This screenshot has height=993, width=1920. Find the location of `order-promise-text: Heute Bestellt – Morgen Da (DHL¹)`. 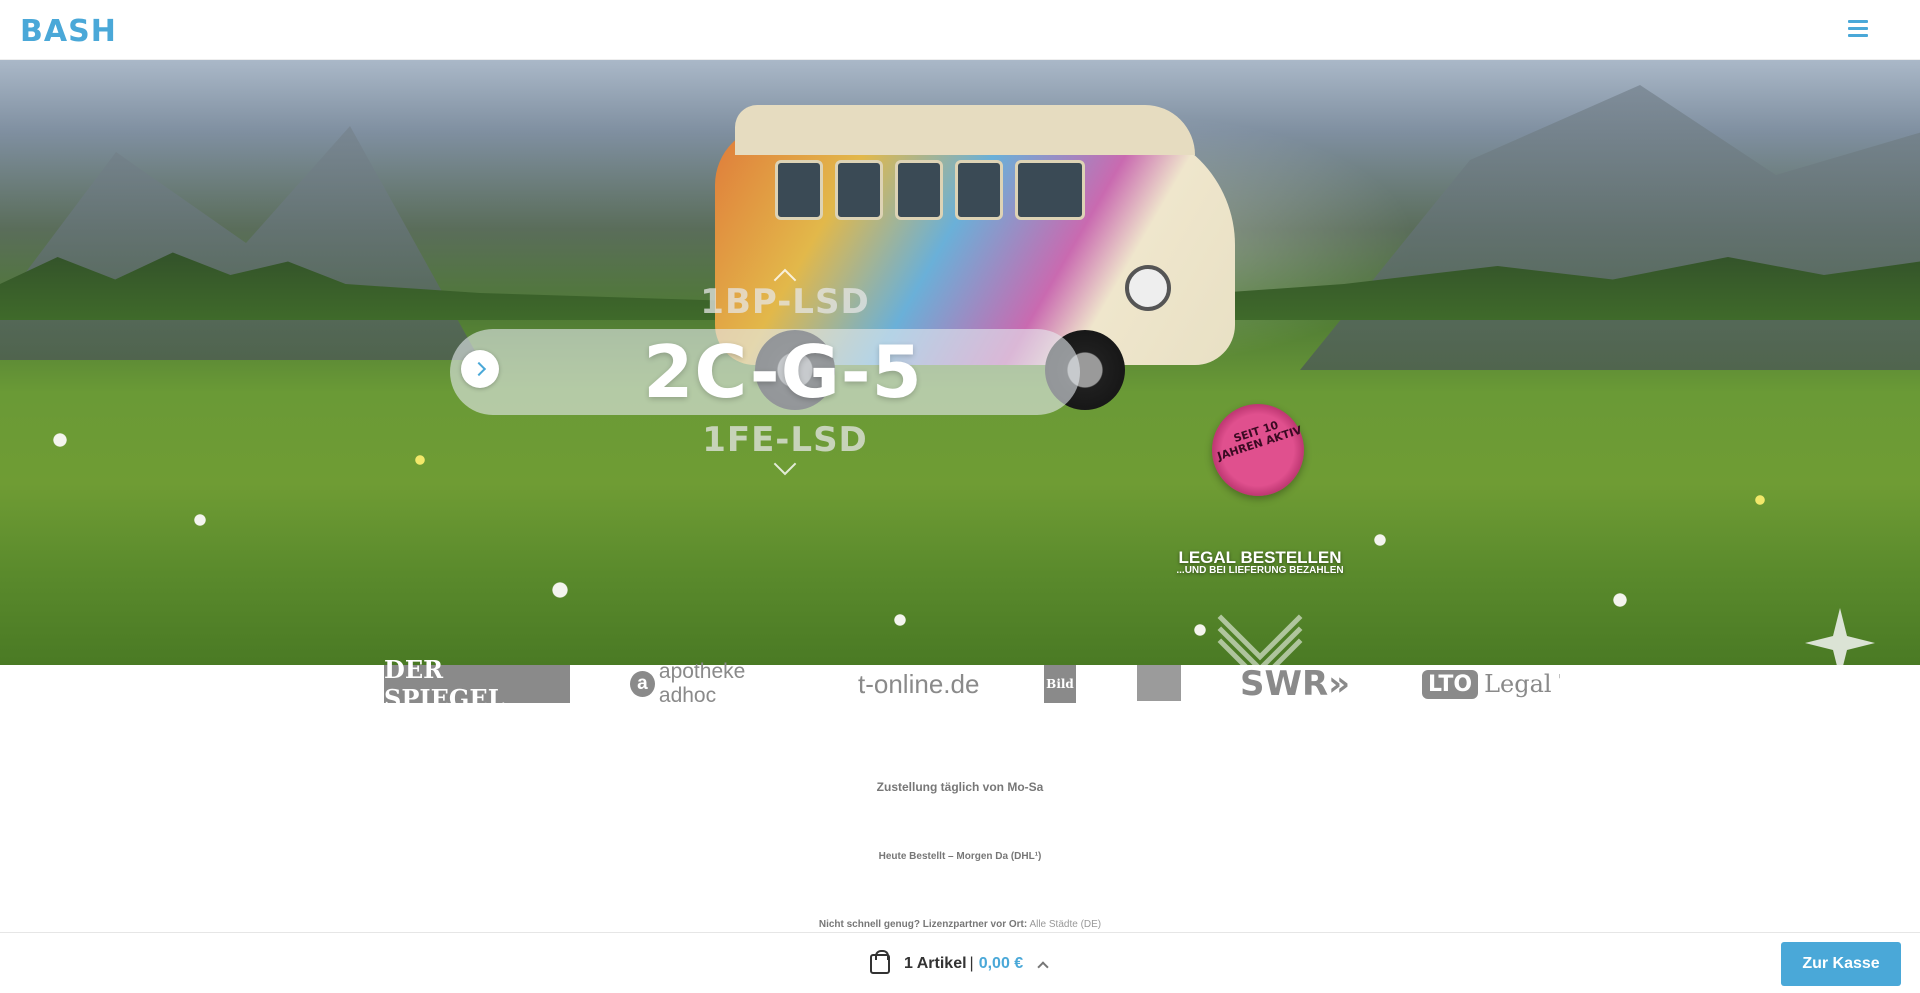

order-promise-text: Heute Bestellt – Morgen Da (DHL¹) is located at coordinates (960, 856).